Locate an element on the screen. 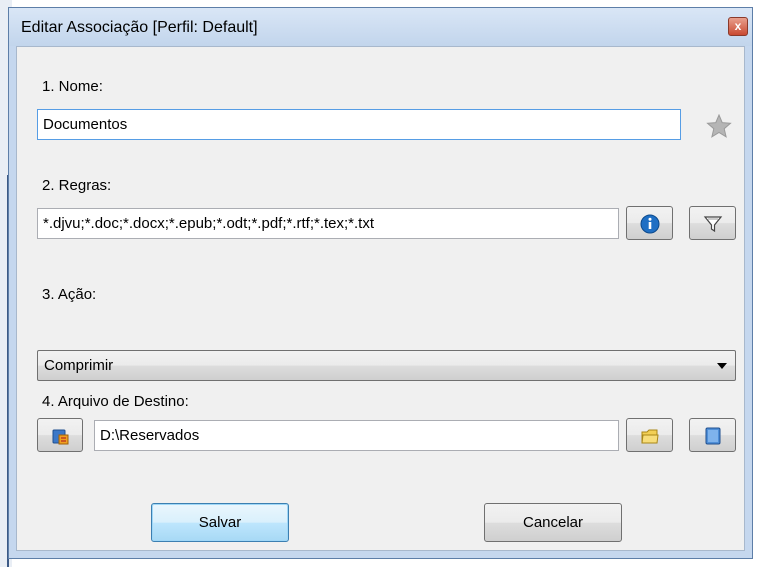 This screenshot has width=758, height=567. rules-info-button is located at coordinates (649, 223).